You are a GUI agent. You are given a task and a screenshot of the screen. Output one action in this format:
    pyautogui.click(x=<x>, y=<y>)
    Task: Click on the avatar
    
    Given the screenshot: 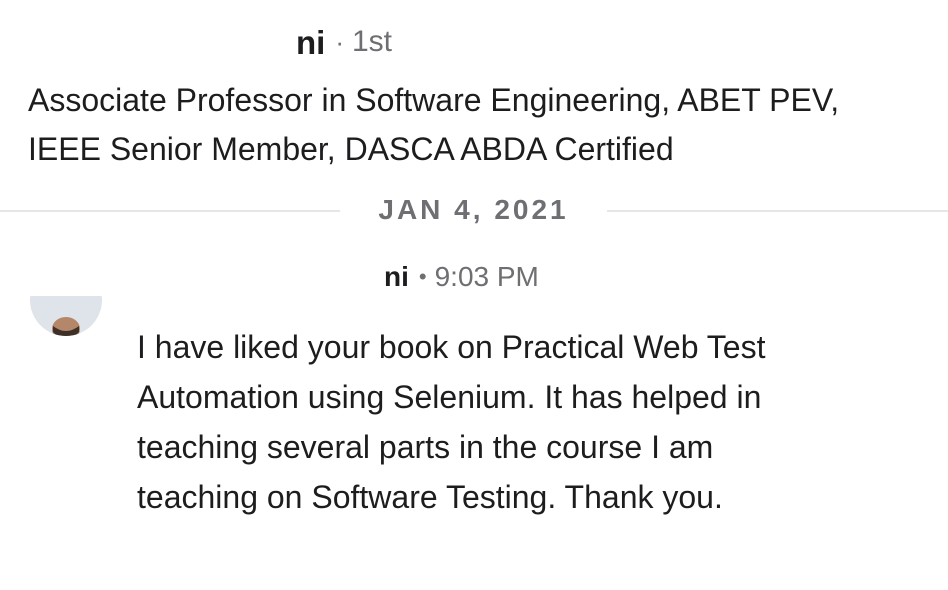 What is the action you would take?
    pyautogui.click(x=66, y=324)
    